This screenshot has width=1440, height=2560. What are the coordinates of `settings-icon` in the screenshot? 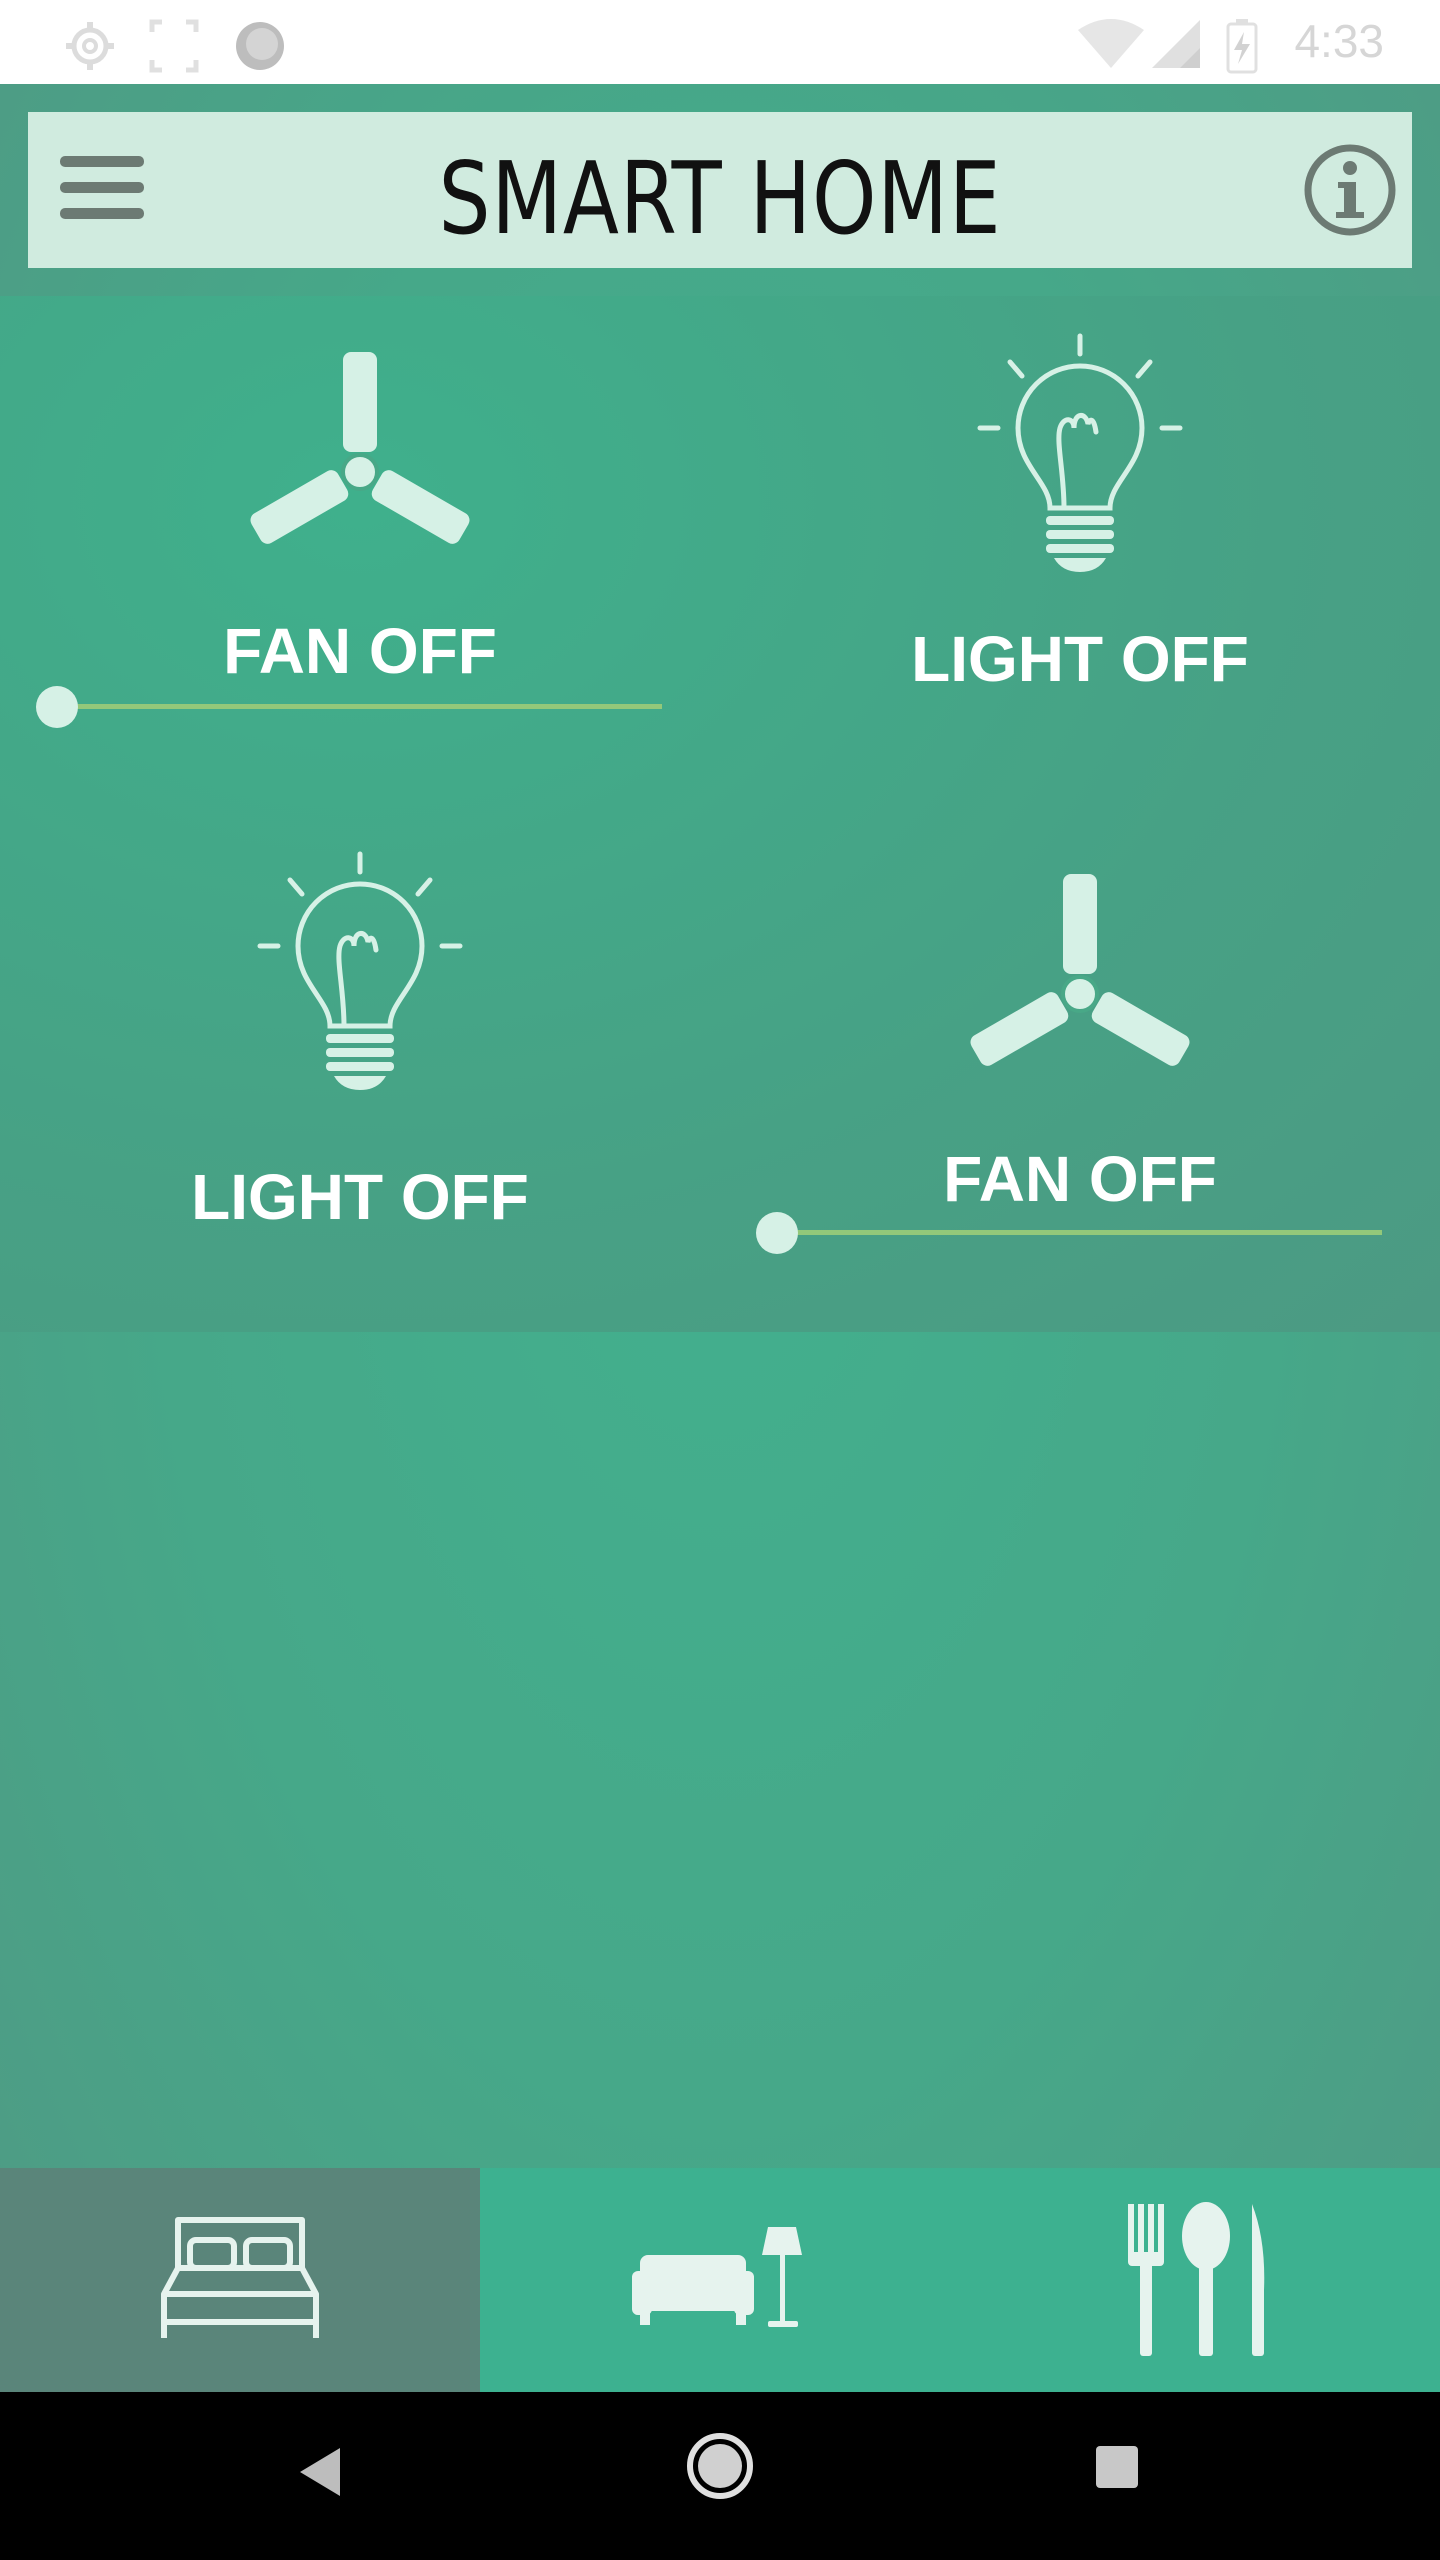 It's located at (90, 46).